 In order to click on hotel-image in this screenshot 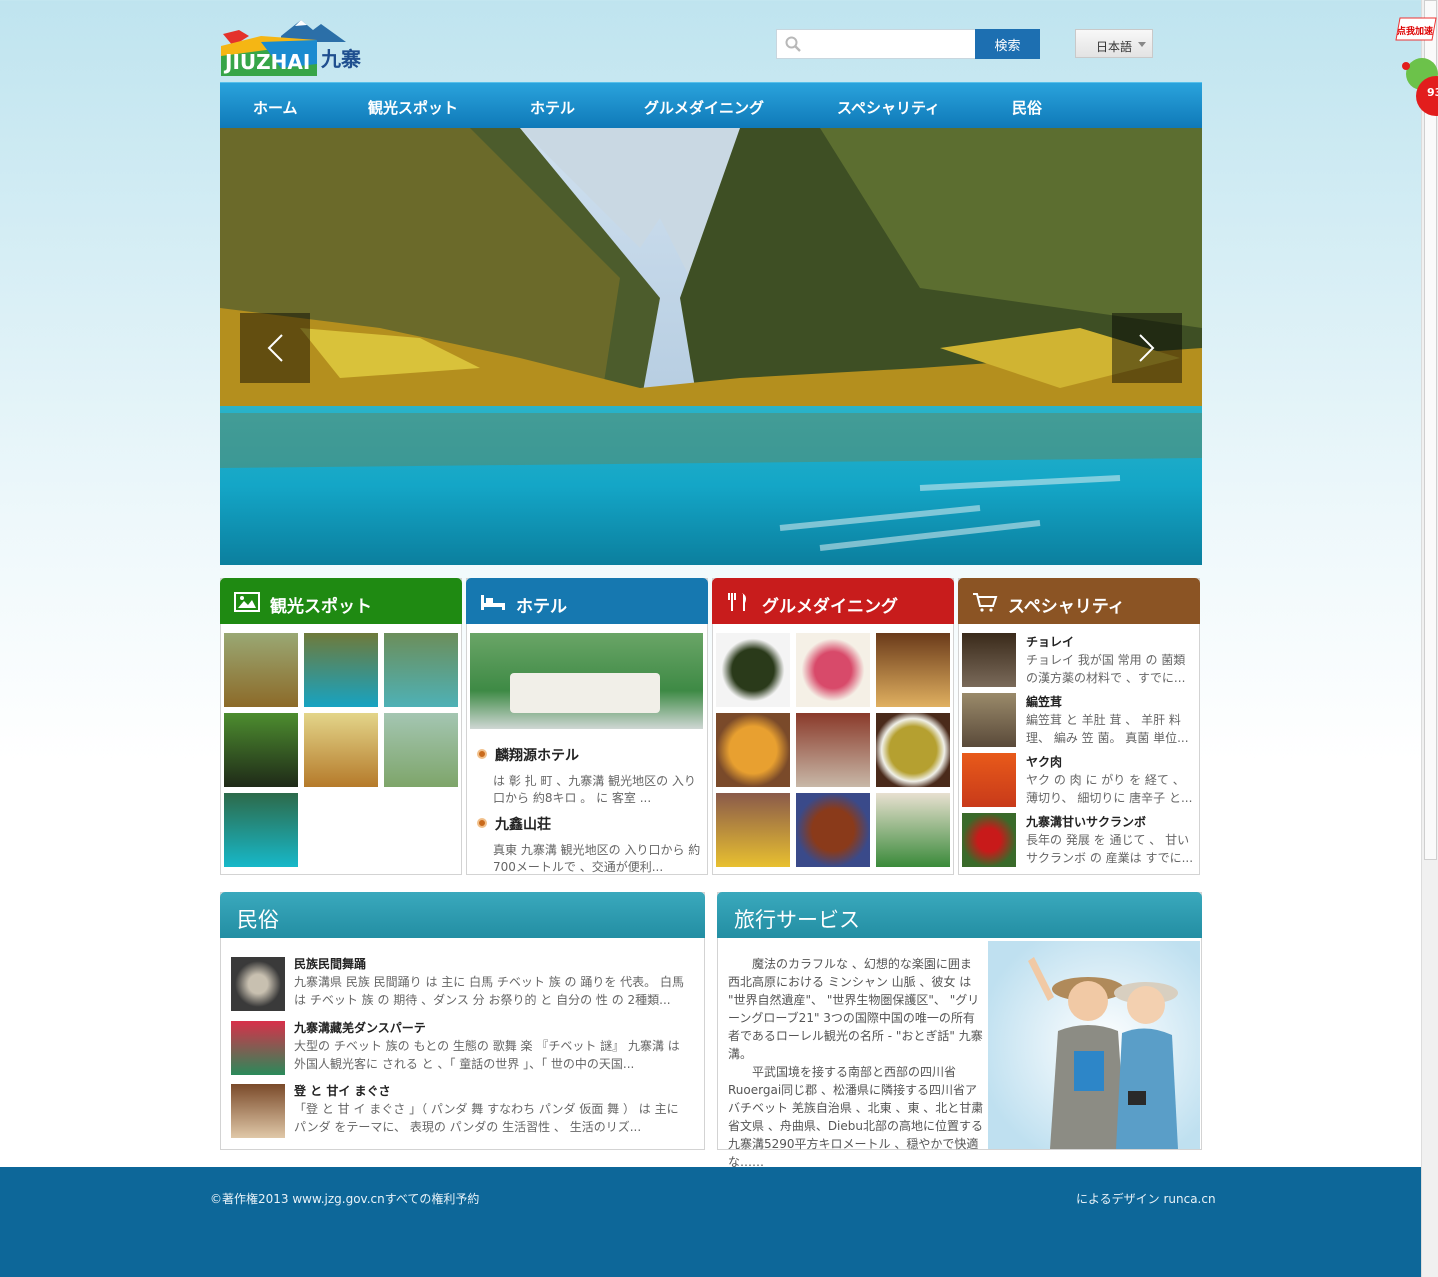, I will do `click(586, 681)`.